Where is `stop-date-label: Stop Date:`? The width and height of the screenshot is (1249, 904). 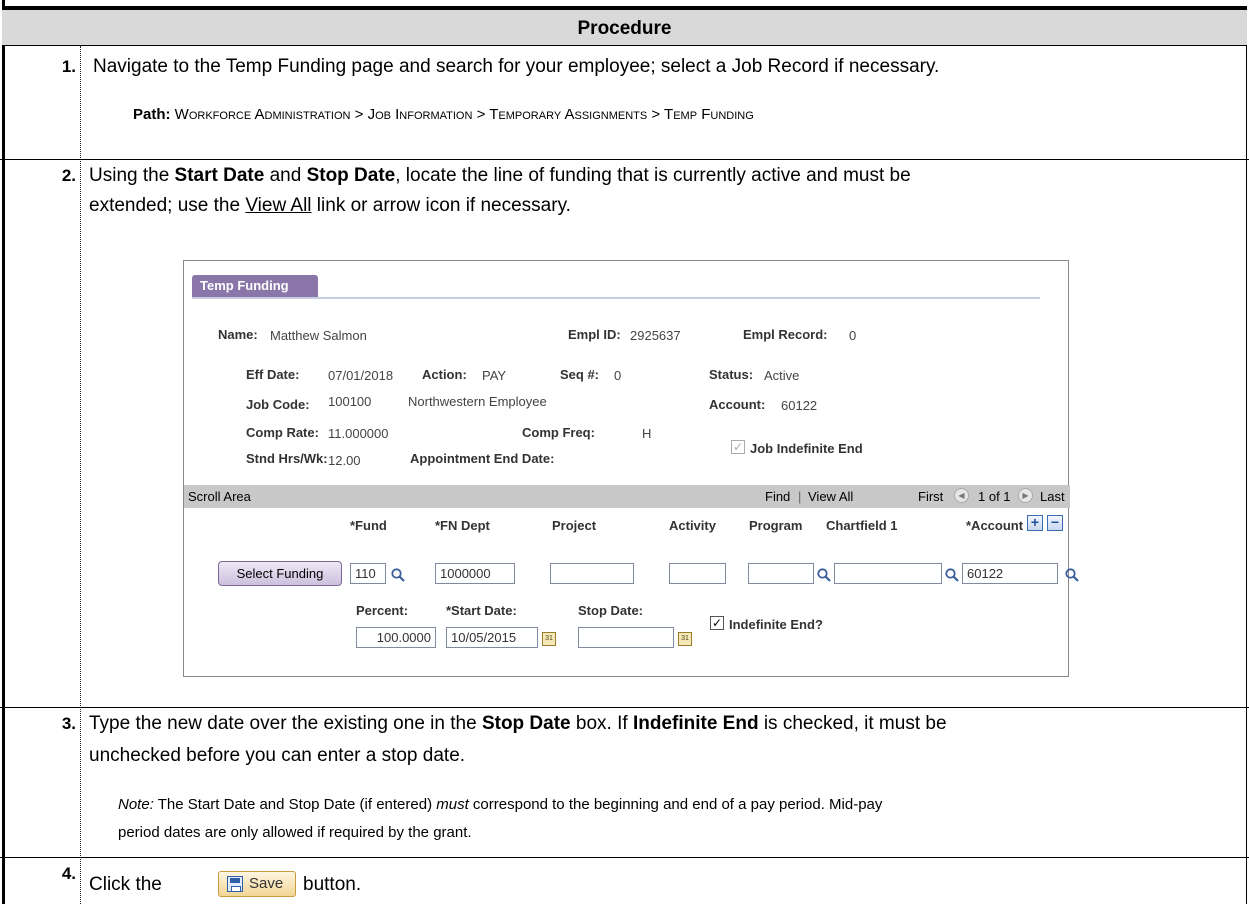
stop-date-label: Stop Date: is located at coordinates (610, 610).